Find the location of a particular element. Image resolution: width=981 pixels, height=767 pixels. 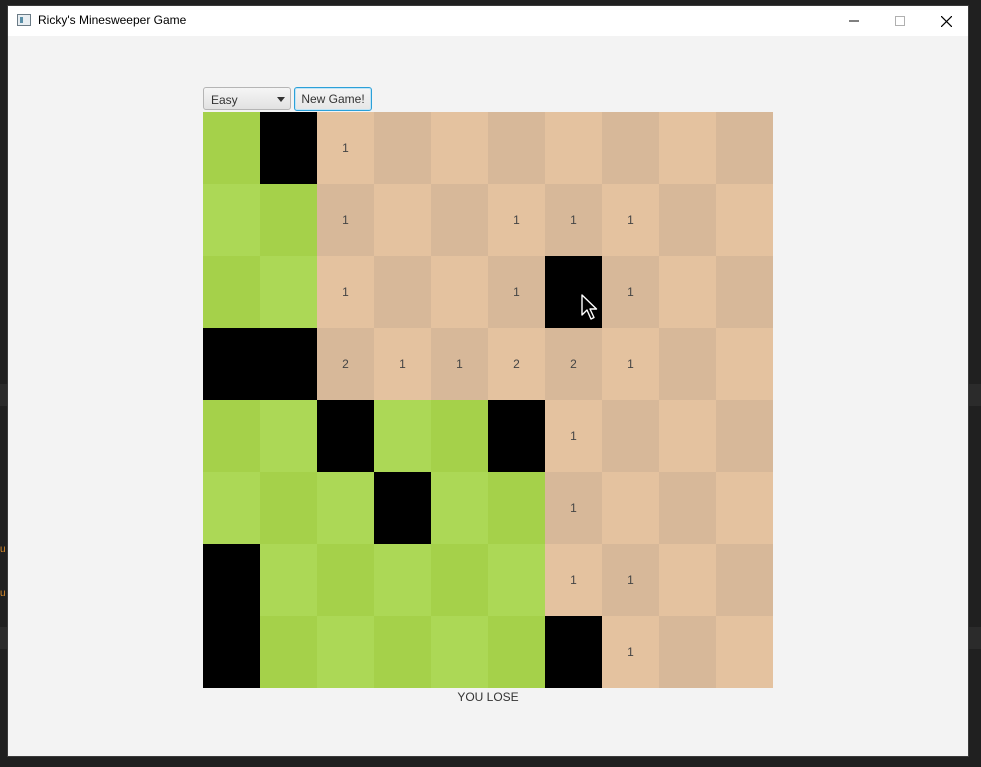

maximize-button is located at coordinates (900, 21).